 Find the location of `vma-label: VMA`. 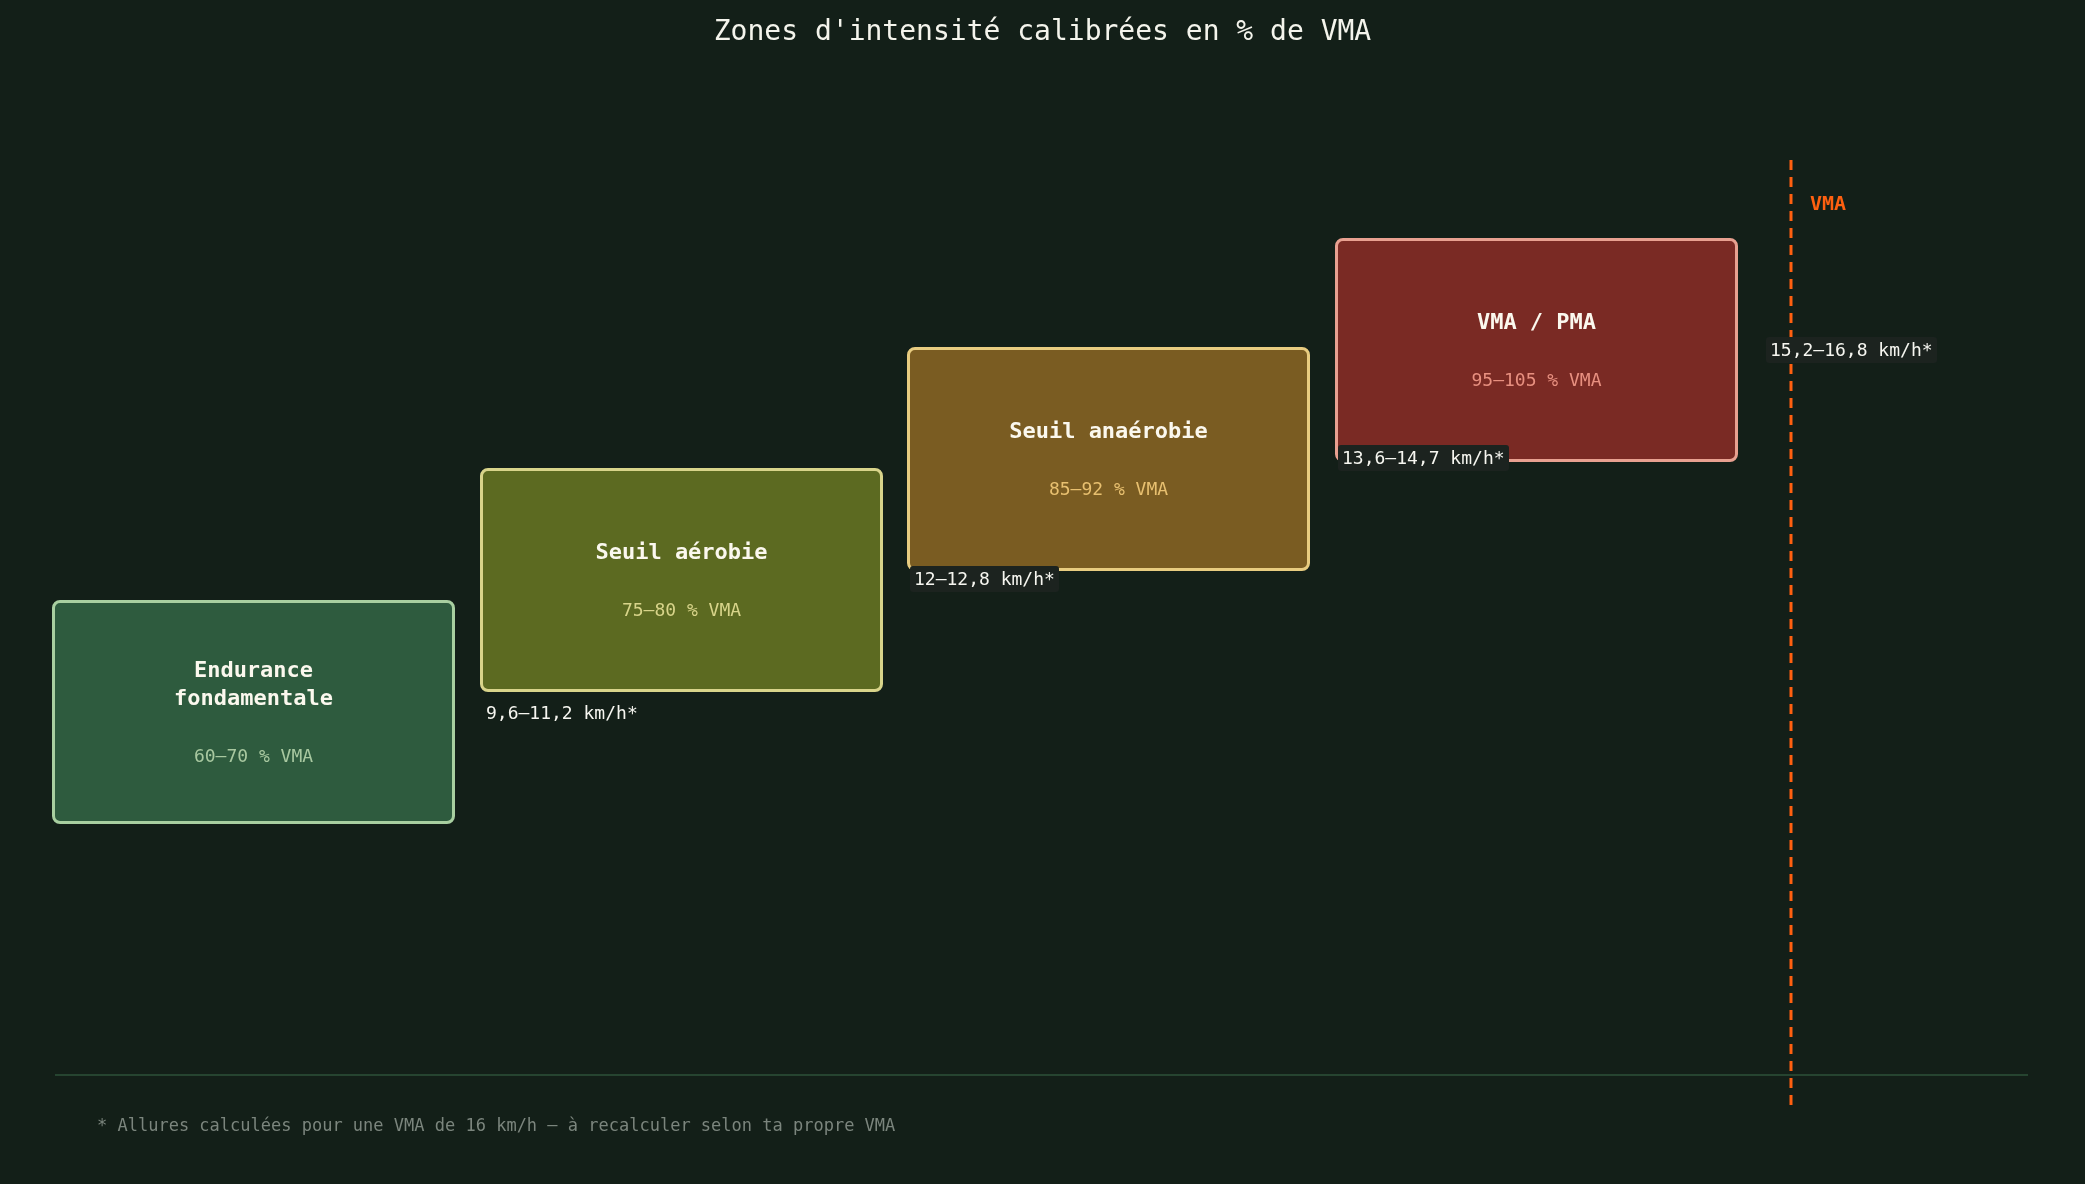

vma-label: VMA is located at coordinates (1828, 203).